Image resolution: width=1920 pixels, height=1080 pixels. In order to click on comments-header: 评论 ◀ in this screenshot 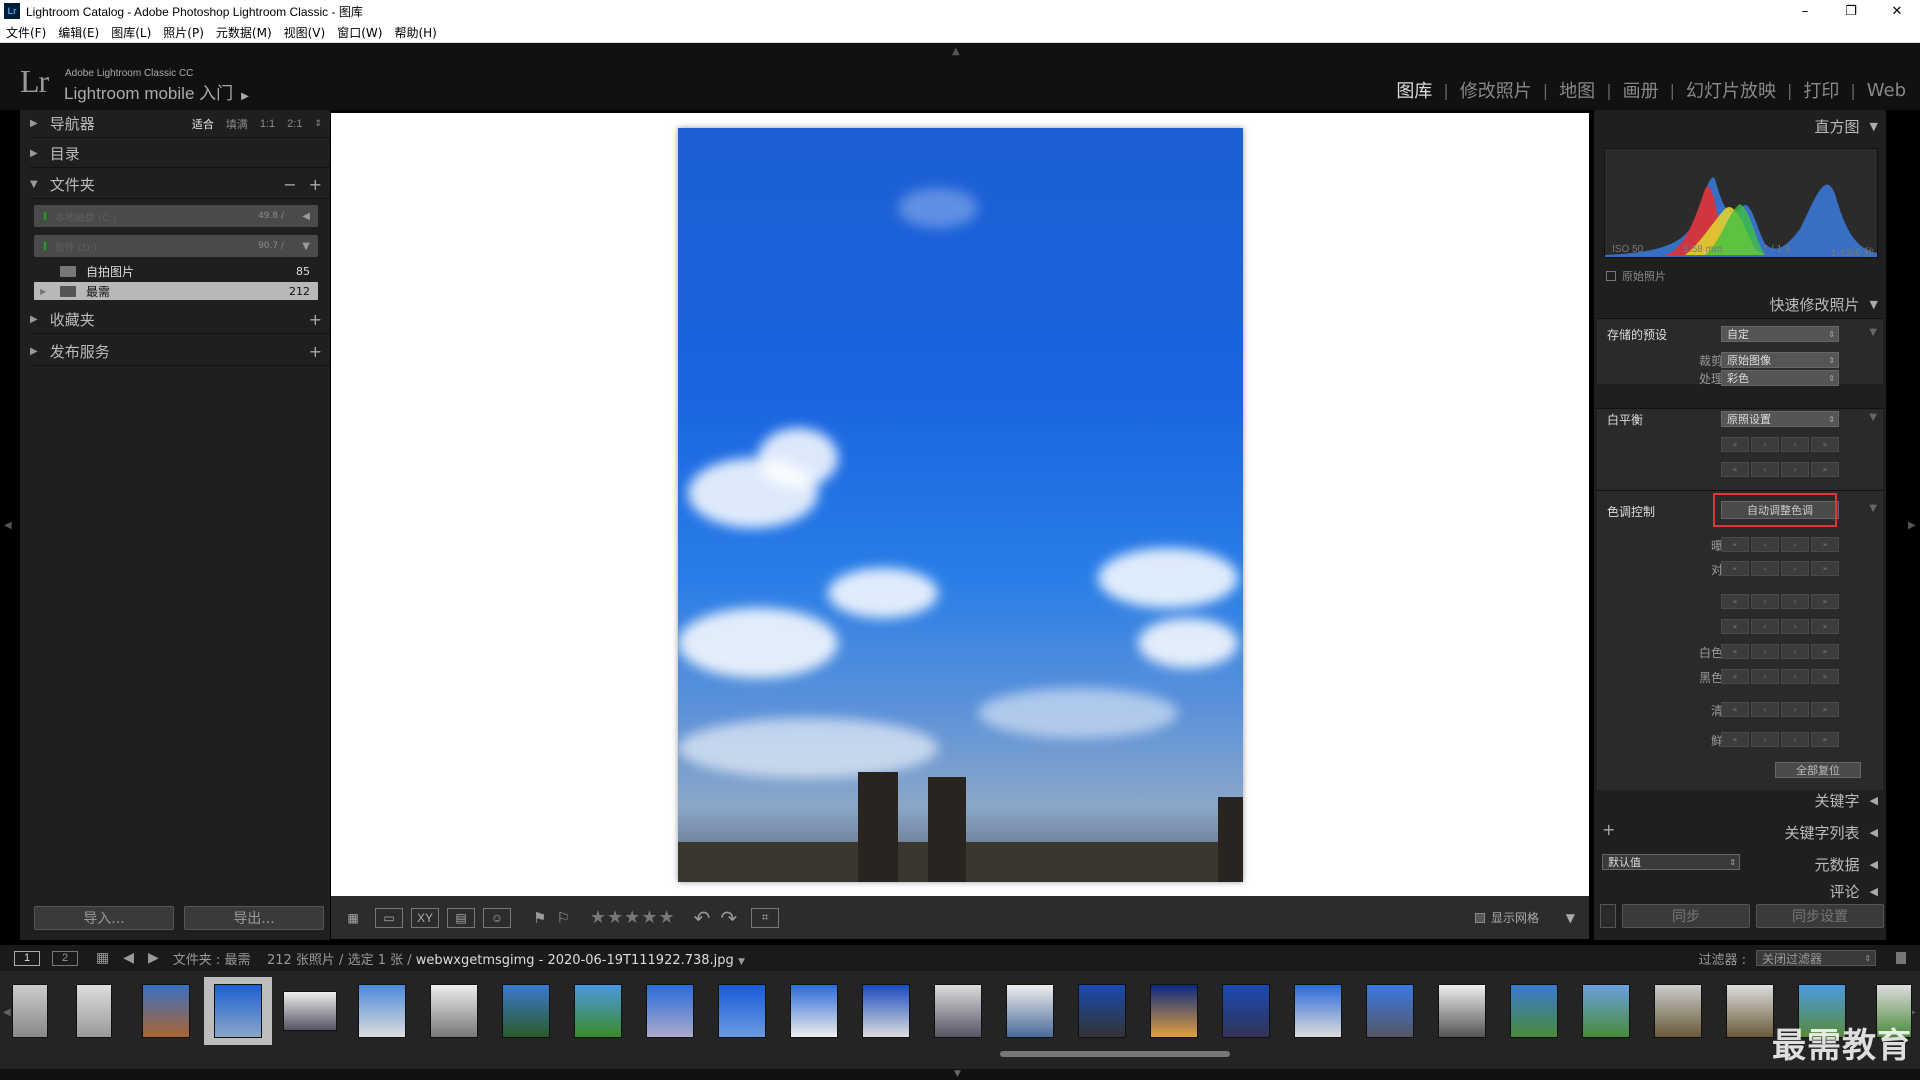, I will do `click(1854, 891)`.